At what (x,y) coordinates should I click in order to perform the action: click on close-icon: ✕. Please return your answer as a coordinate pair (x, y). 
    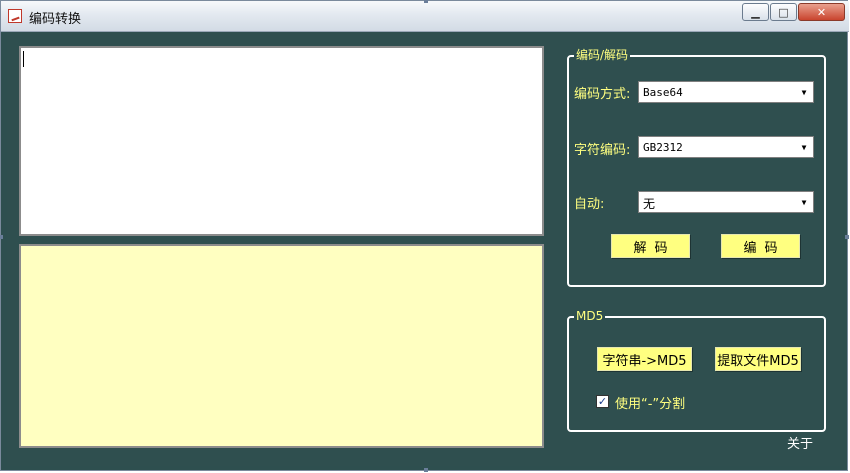
    Looking at the image, I should click on (821, 12).